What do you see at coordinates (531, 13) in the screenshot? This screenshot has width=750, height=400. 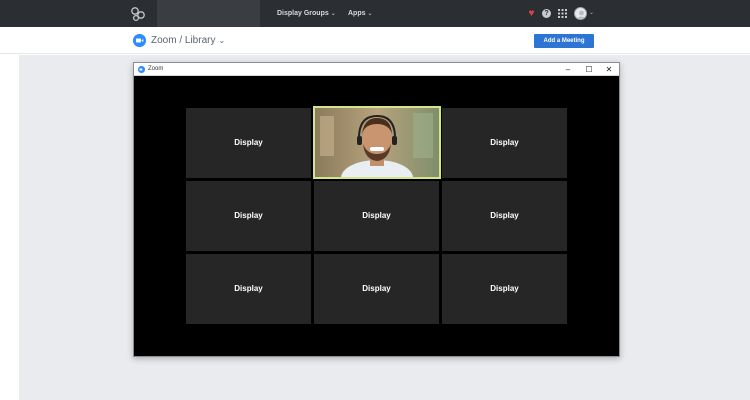 I see `heart-icon: ♥` at bounding box center [531, 13].